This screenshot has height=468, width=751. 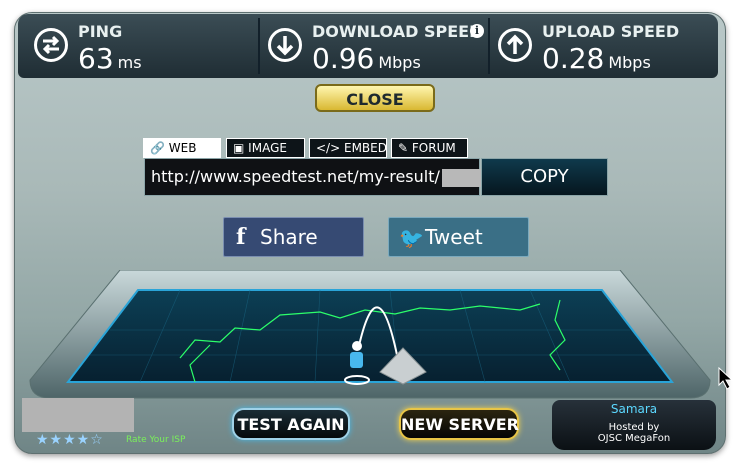 What do you see at coordinates (634, 427) in the screenshot?
I see `hosted-by-label: Hosted by` at bounding box center [634, 427].